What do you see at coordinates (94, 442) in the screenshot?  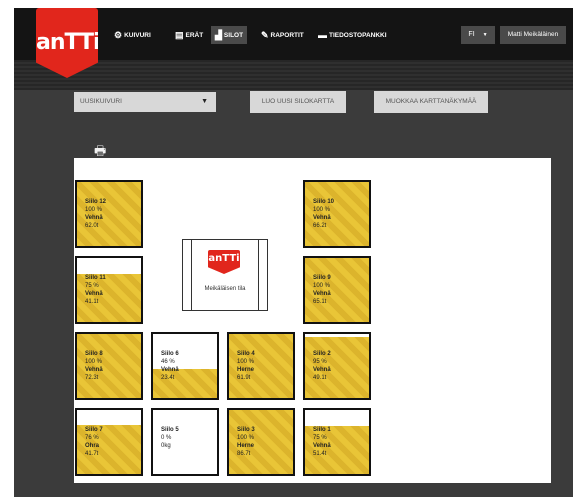 I see `silo-info: Siilo 7 76 % Ohra 41.7t` at bounding box center [94, 442].